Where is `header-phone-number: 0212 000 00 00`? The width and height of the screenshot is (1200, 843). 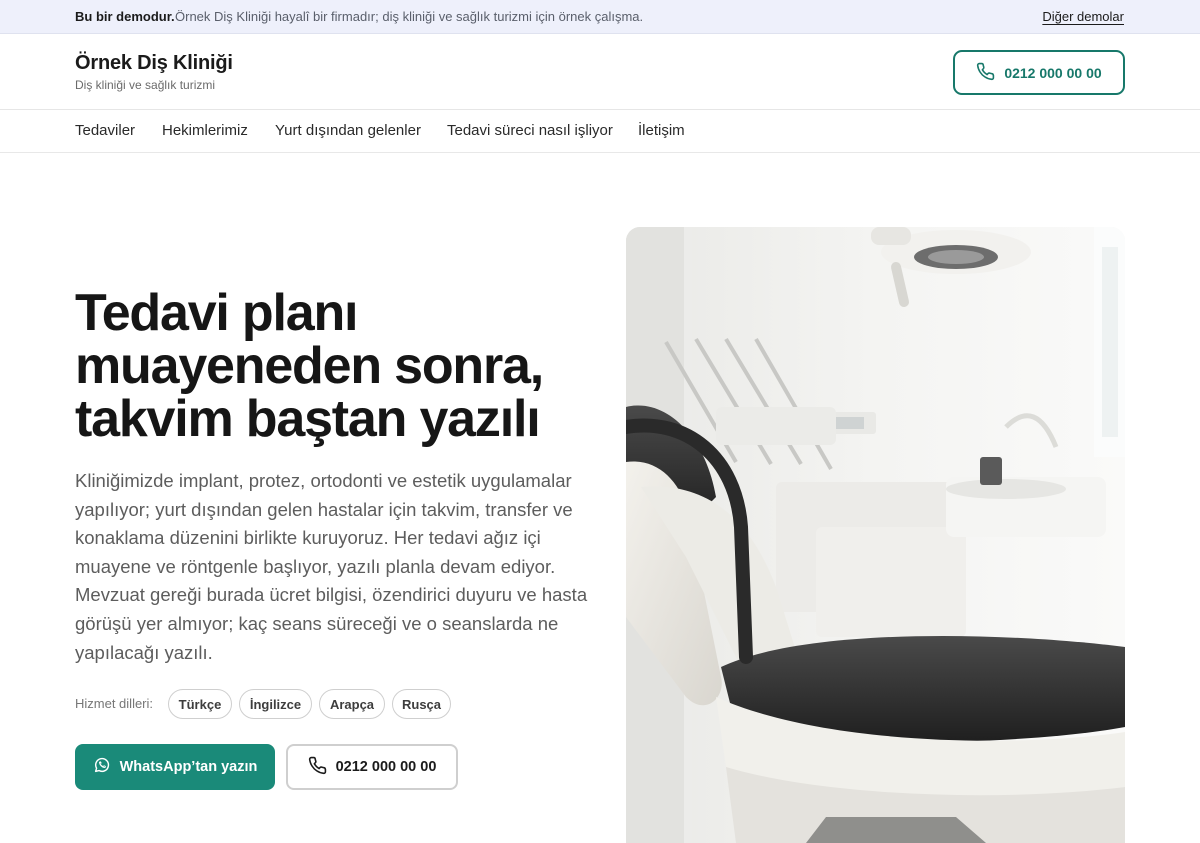 header-phone-number: 0212 000 00 00 is located at coordinates (1053, 72).